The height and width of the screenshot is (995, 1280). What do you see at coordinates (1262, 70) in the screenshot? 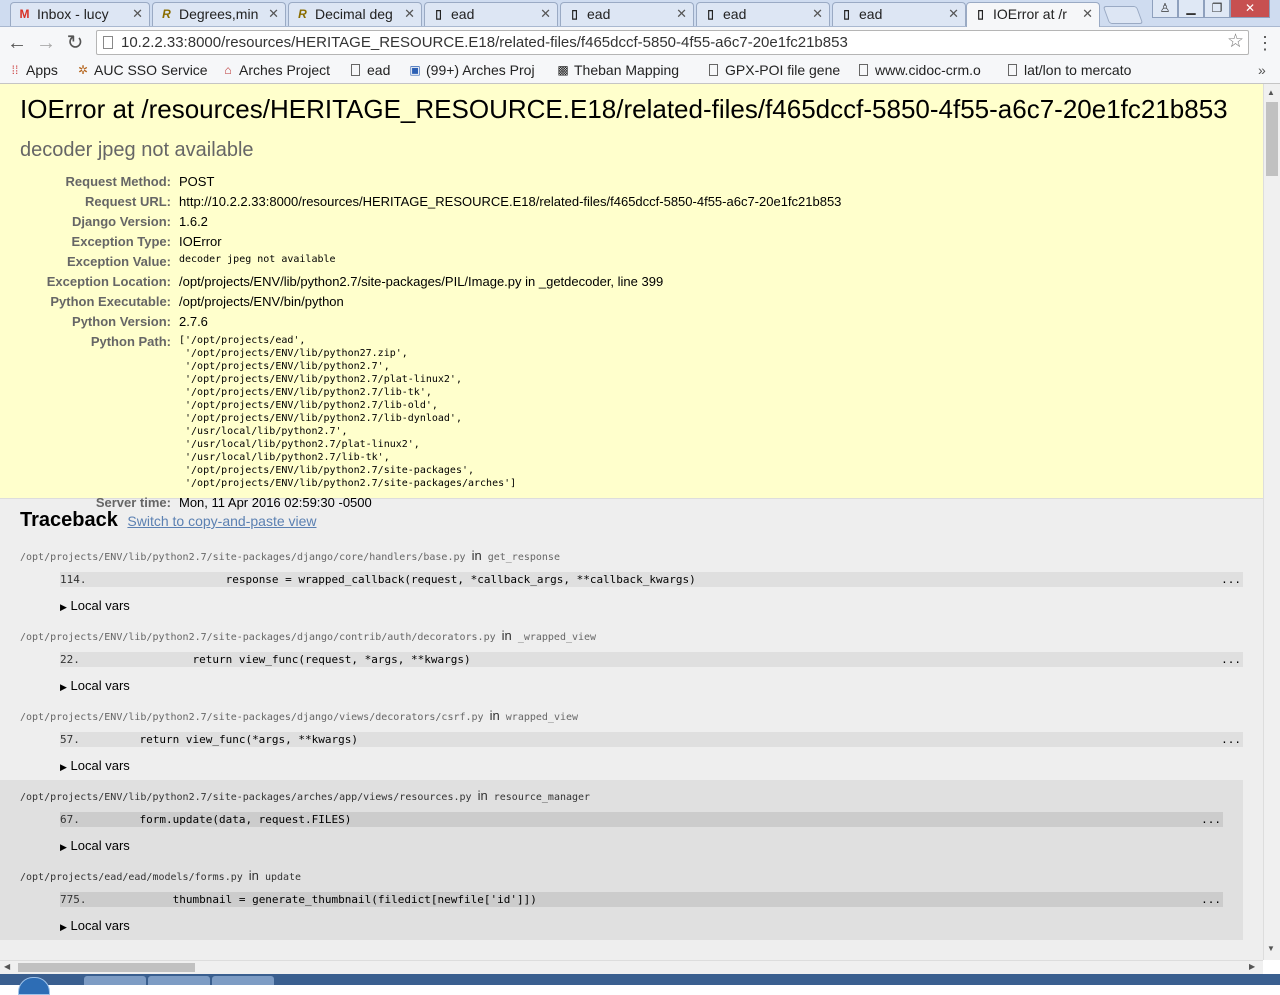
I see `chevron-right-icon: »` at bounding box center [1262, 70].